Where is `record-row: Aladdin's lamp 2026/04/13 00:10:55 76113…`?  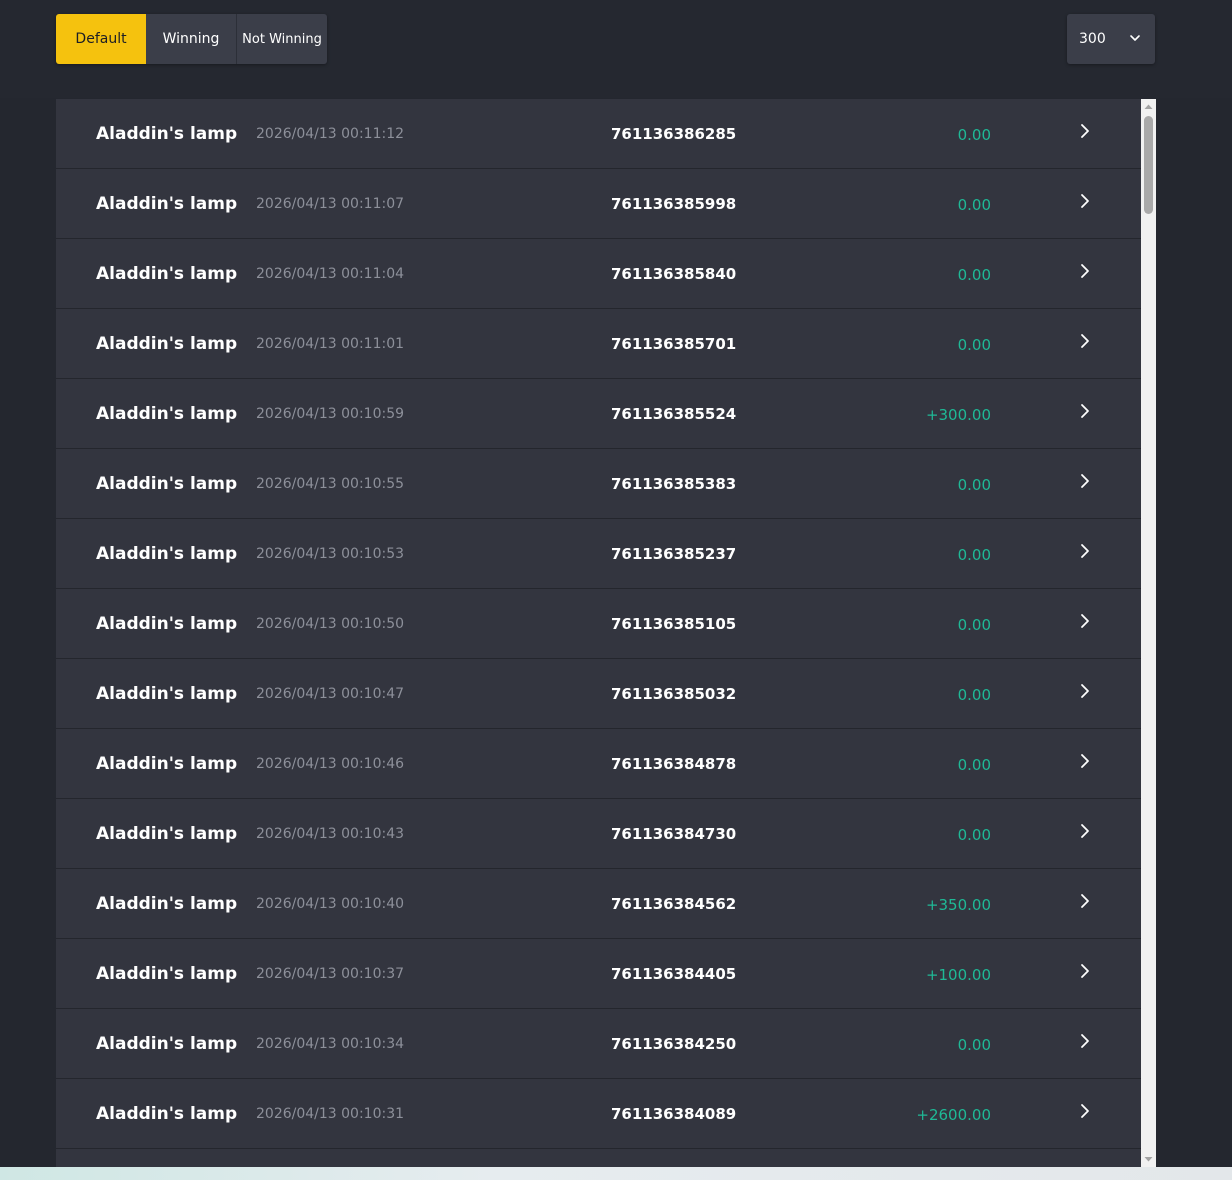 record-row: Aladdin's lamp 2026/04/13 00:10:55 76113… is located at coordinates (598, 484).